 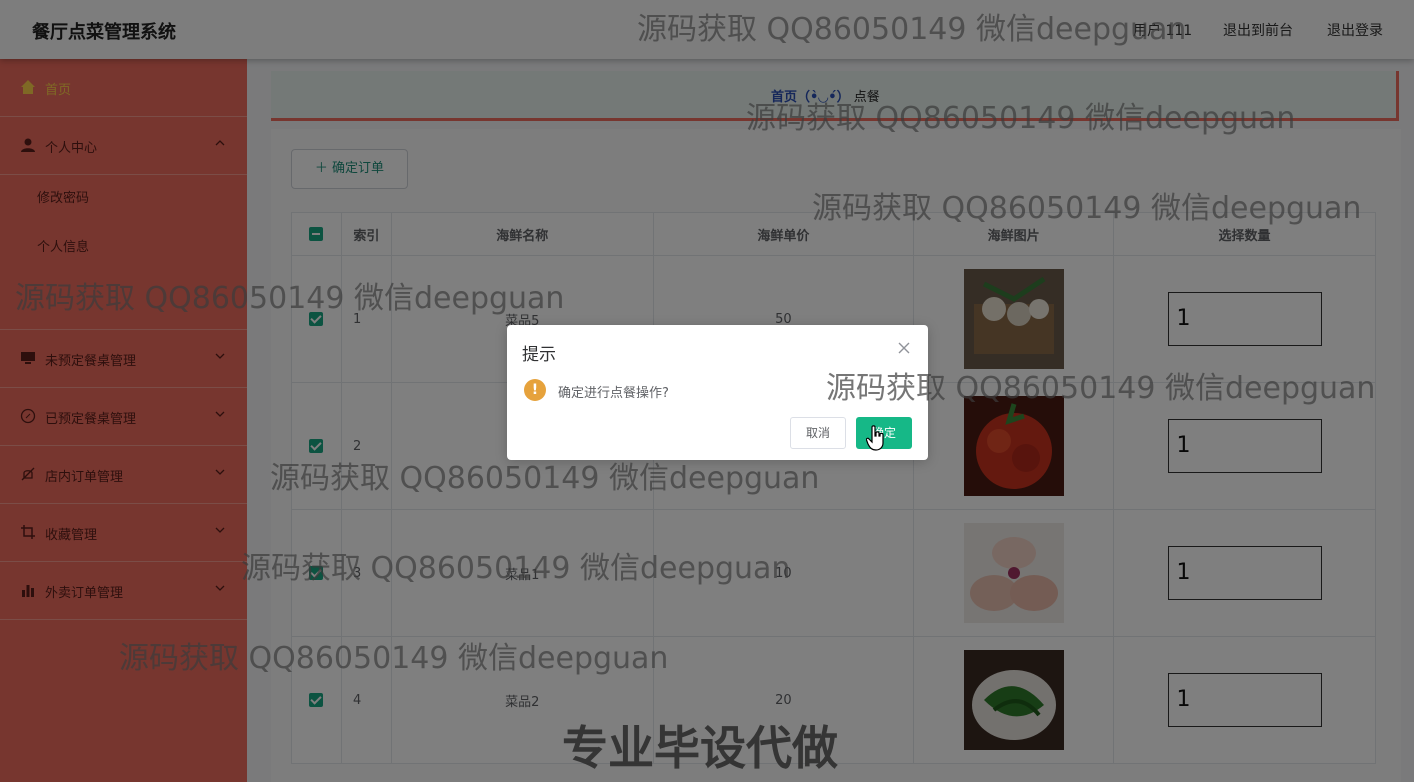 I want to click on warning-icon: !, so click(x=535, y=390).